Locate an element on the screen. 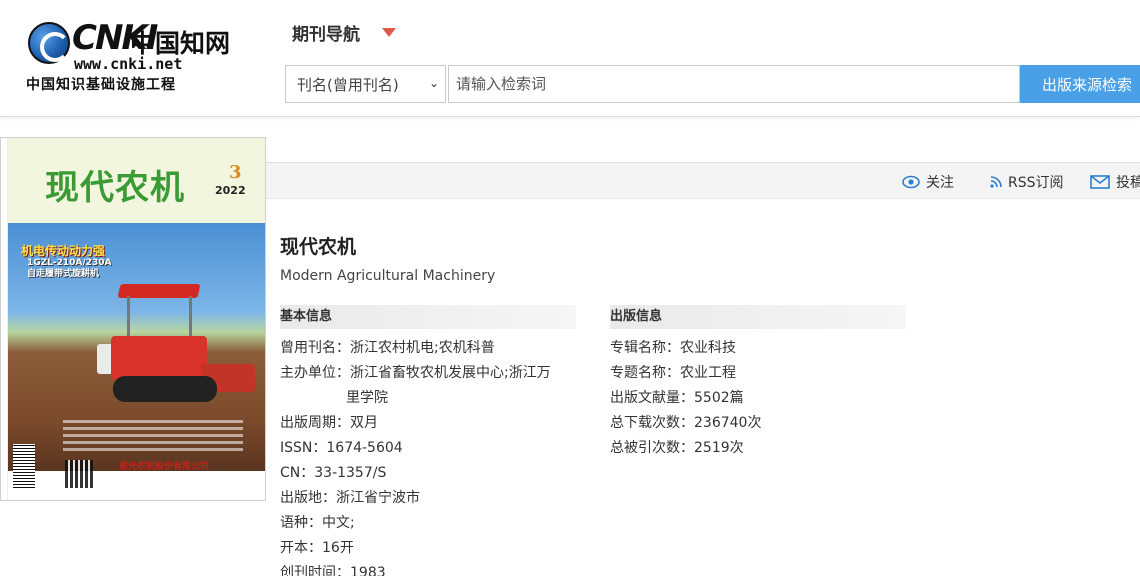 This screenshot has width=1140, height=576. format-value: 16开 is located at coordinates (338, 548).